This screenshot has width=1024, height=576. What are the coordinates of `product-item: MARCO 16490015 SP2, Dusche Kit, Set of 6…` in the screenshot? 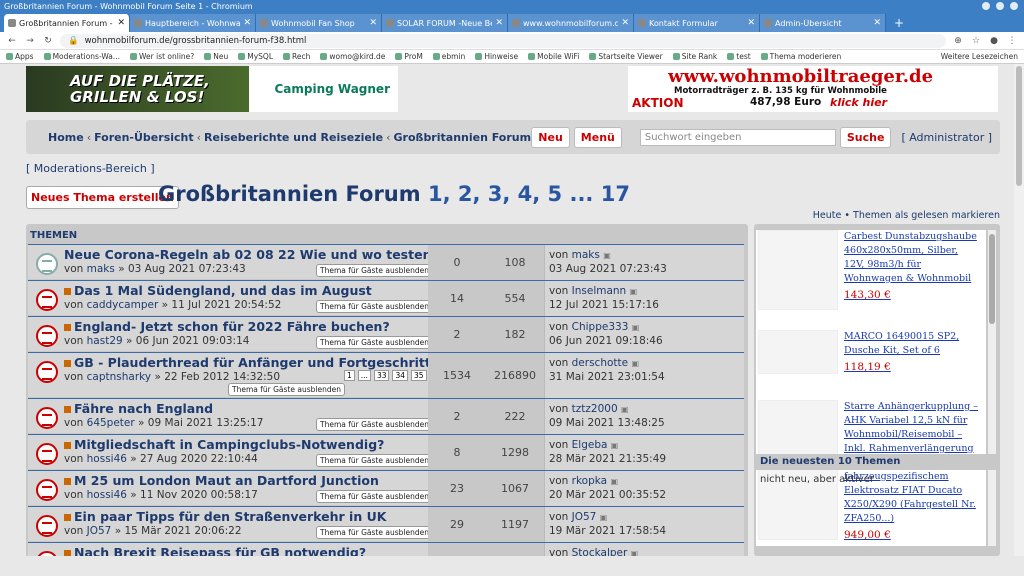 It's located at (868, 352).